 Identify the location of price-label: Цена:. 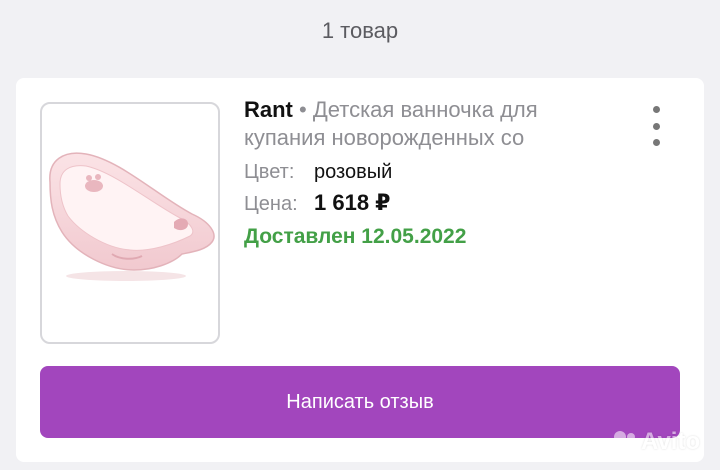
(271, 204).